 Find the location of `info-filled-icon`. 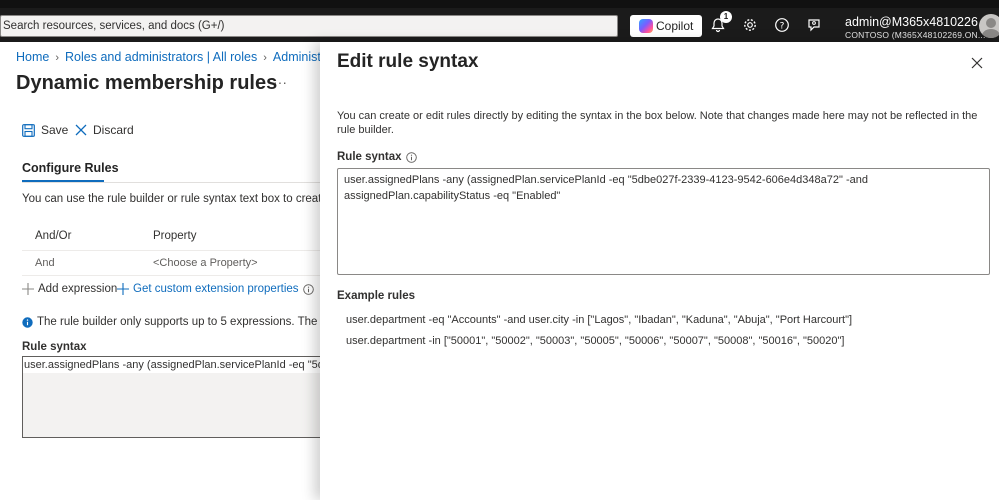

info-filled-icon is located at coordinates (27, 322).